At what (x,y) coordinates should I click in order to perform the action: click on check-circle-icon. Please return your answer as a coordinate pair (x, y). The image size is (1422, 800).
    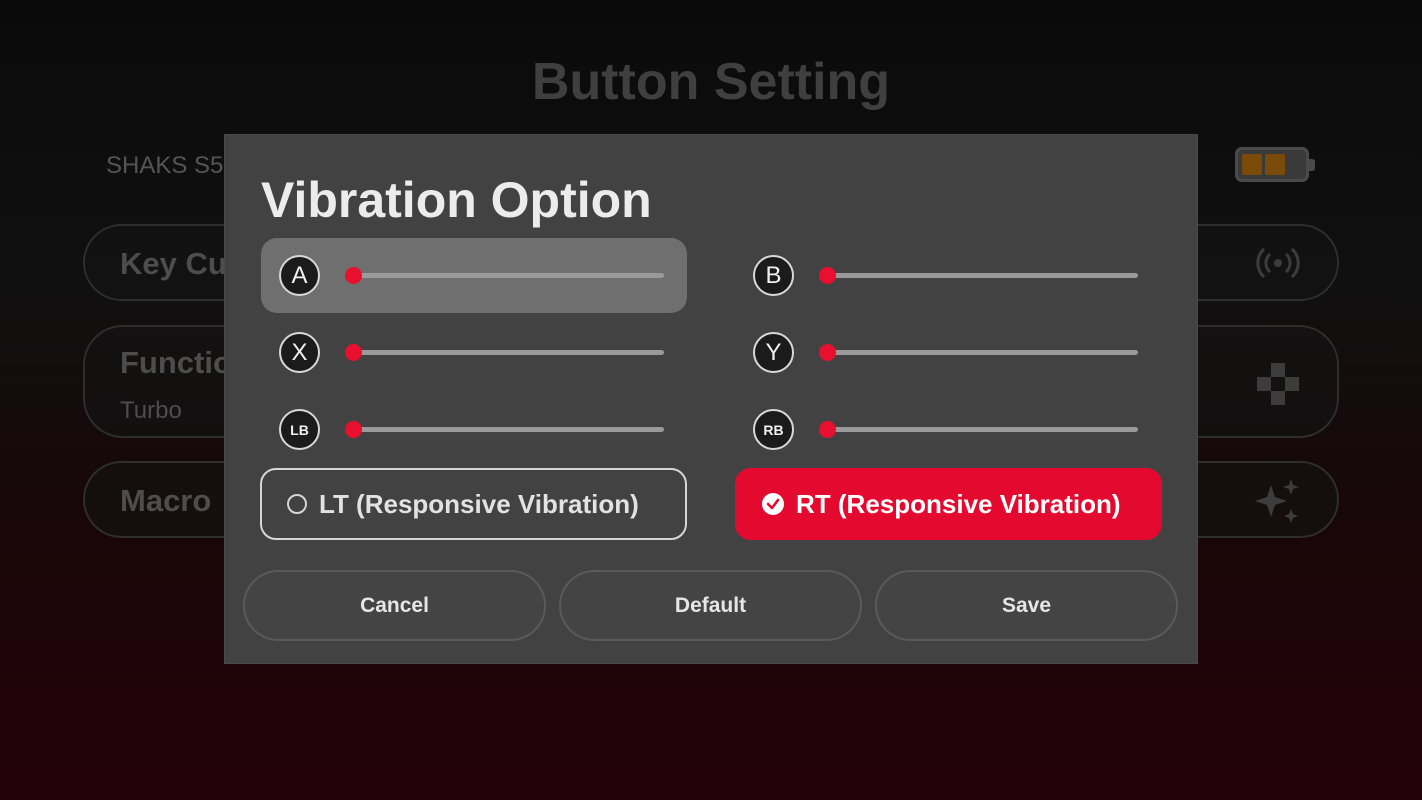
    Looking at the image, I should click on (773, 504).